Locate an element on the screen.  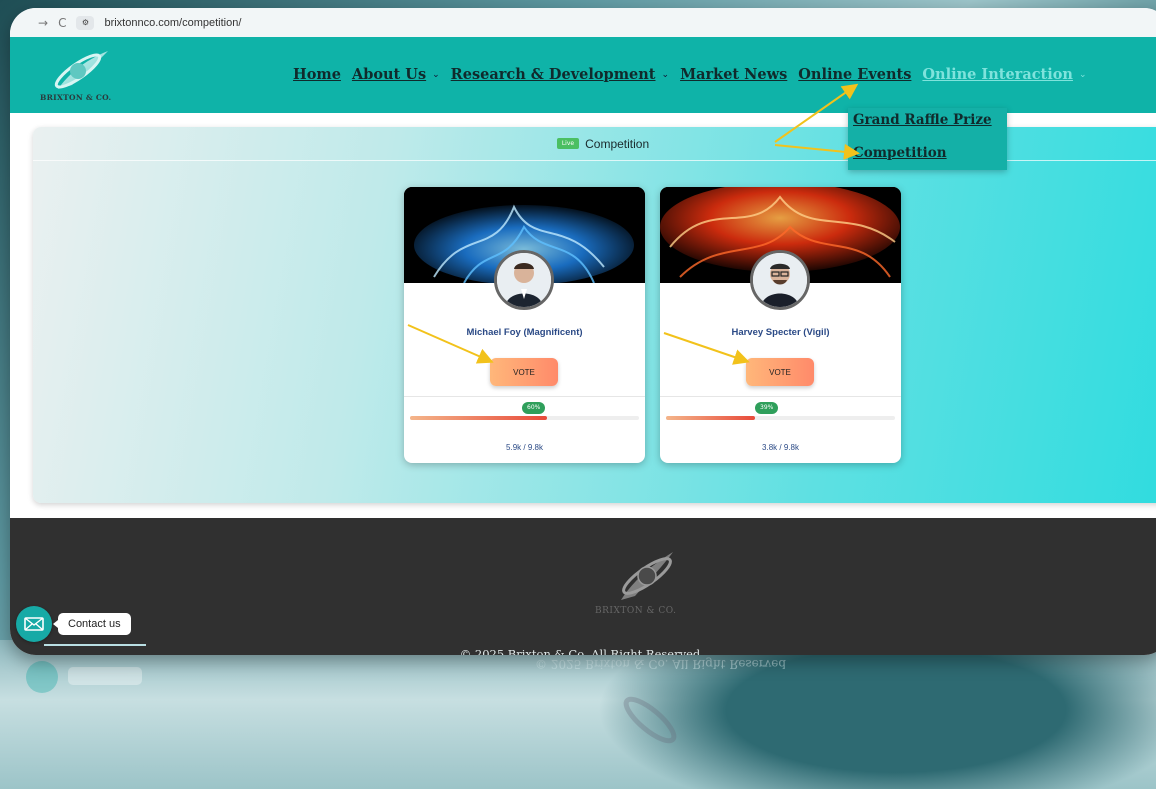
site-logo: BRIXTON & CO. is located at coordinates (83, 76).